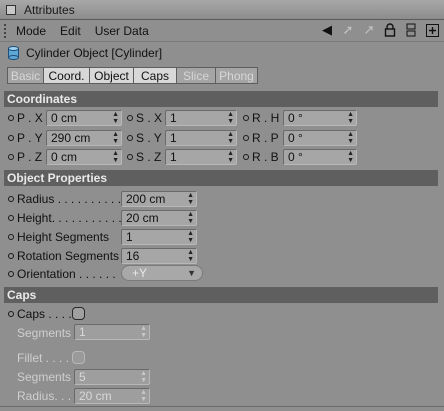 The height and width of the screenshot is (411, 444). Describe the element at coordinates (146, 199) in the screenshot. I see `radius-value: 200 cm` at that location.